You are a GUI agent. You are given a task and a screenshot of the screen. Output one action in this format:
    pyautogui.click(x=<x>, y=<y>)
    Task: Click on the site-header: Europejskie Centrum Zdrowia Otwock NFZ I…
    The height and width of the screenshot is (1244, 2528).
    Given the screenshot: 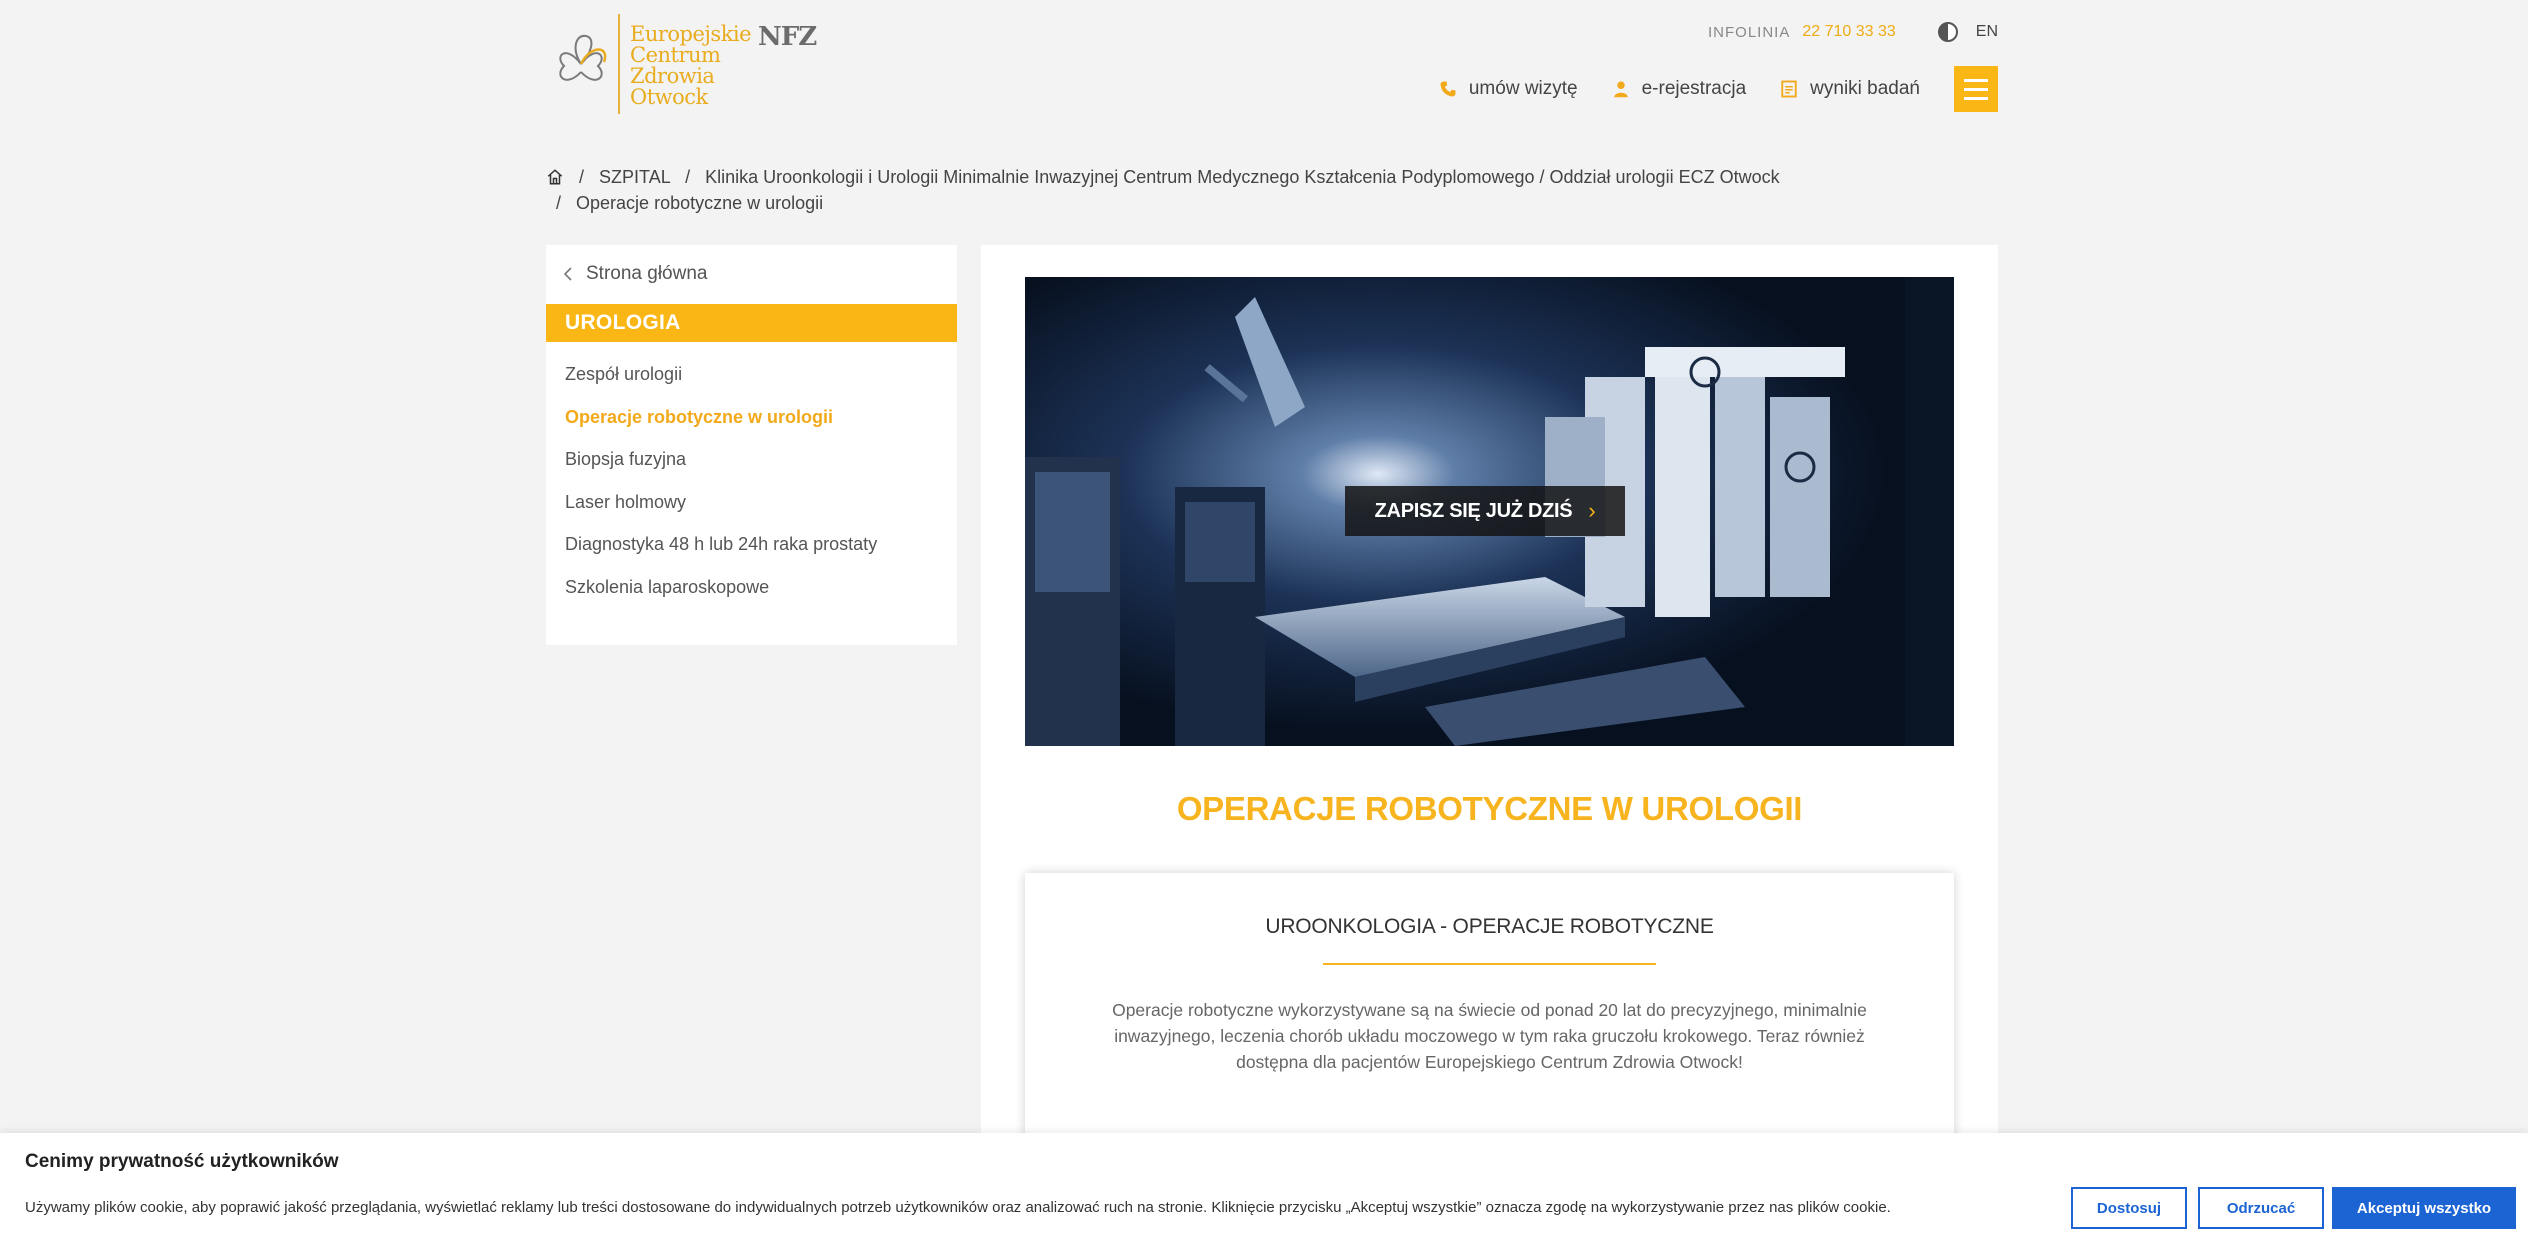 What is the action you would take?
    pyautogui.click(x=1272, y=65)
    